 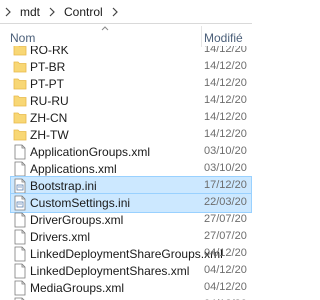 What do you see at coordinates (48, 67) in the screenshot?
I see `file-name: PT-BR` at bounding box center [48, 67].